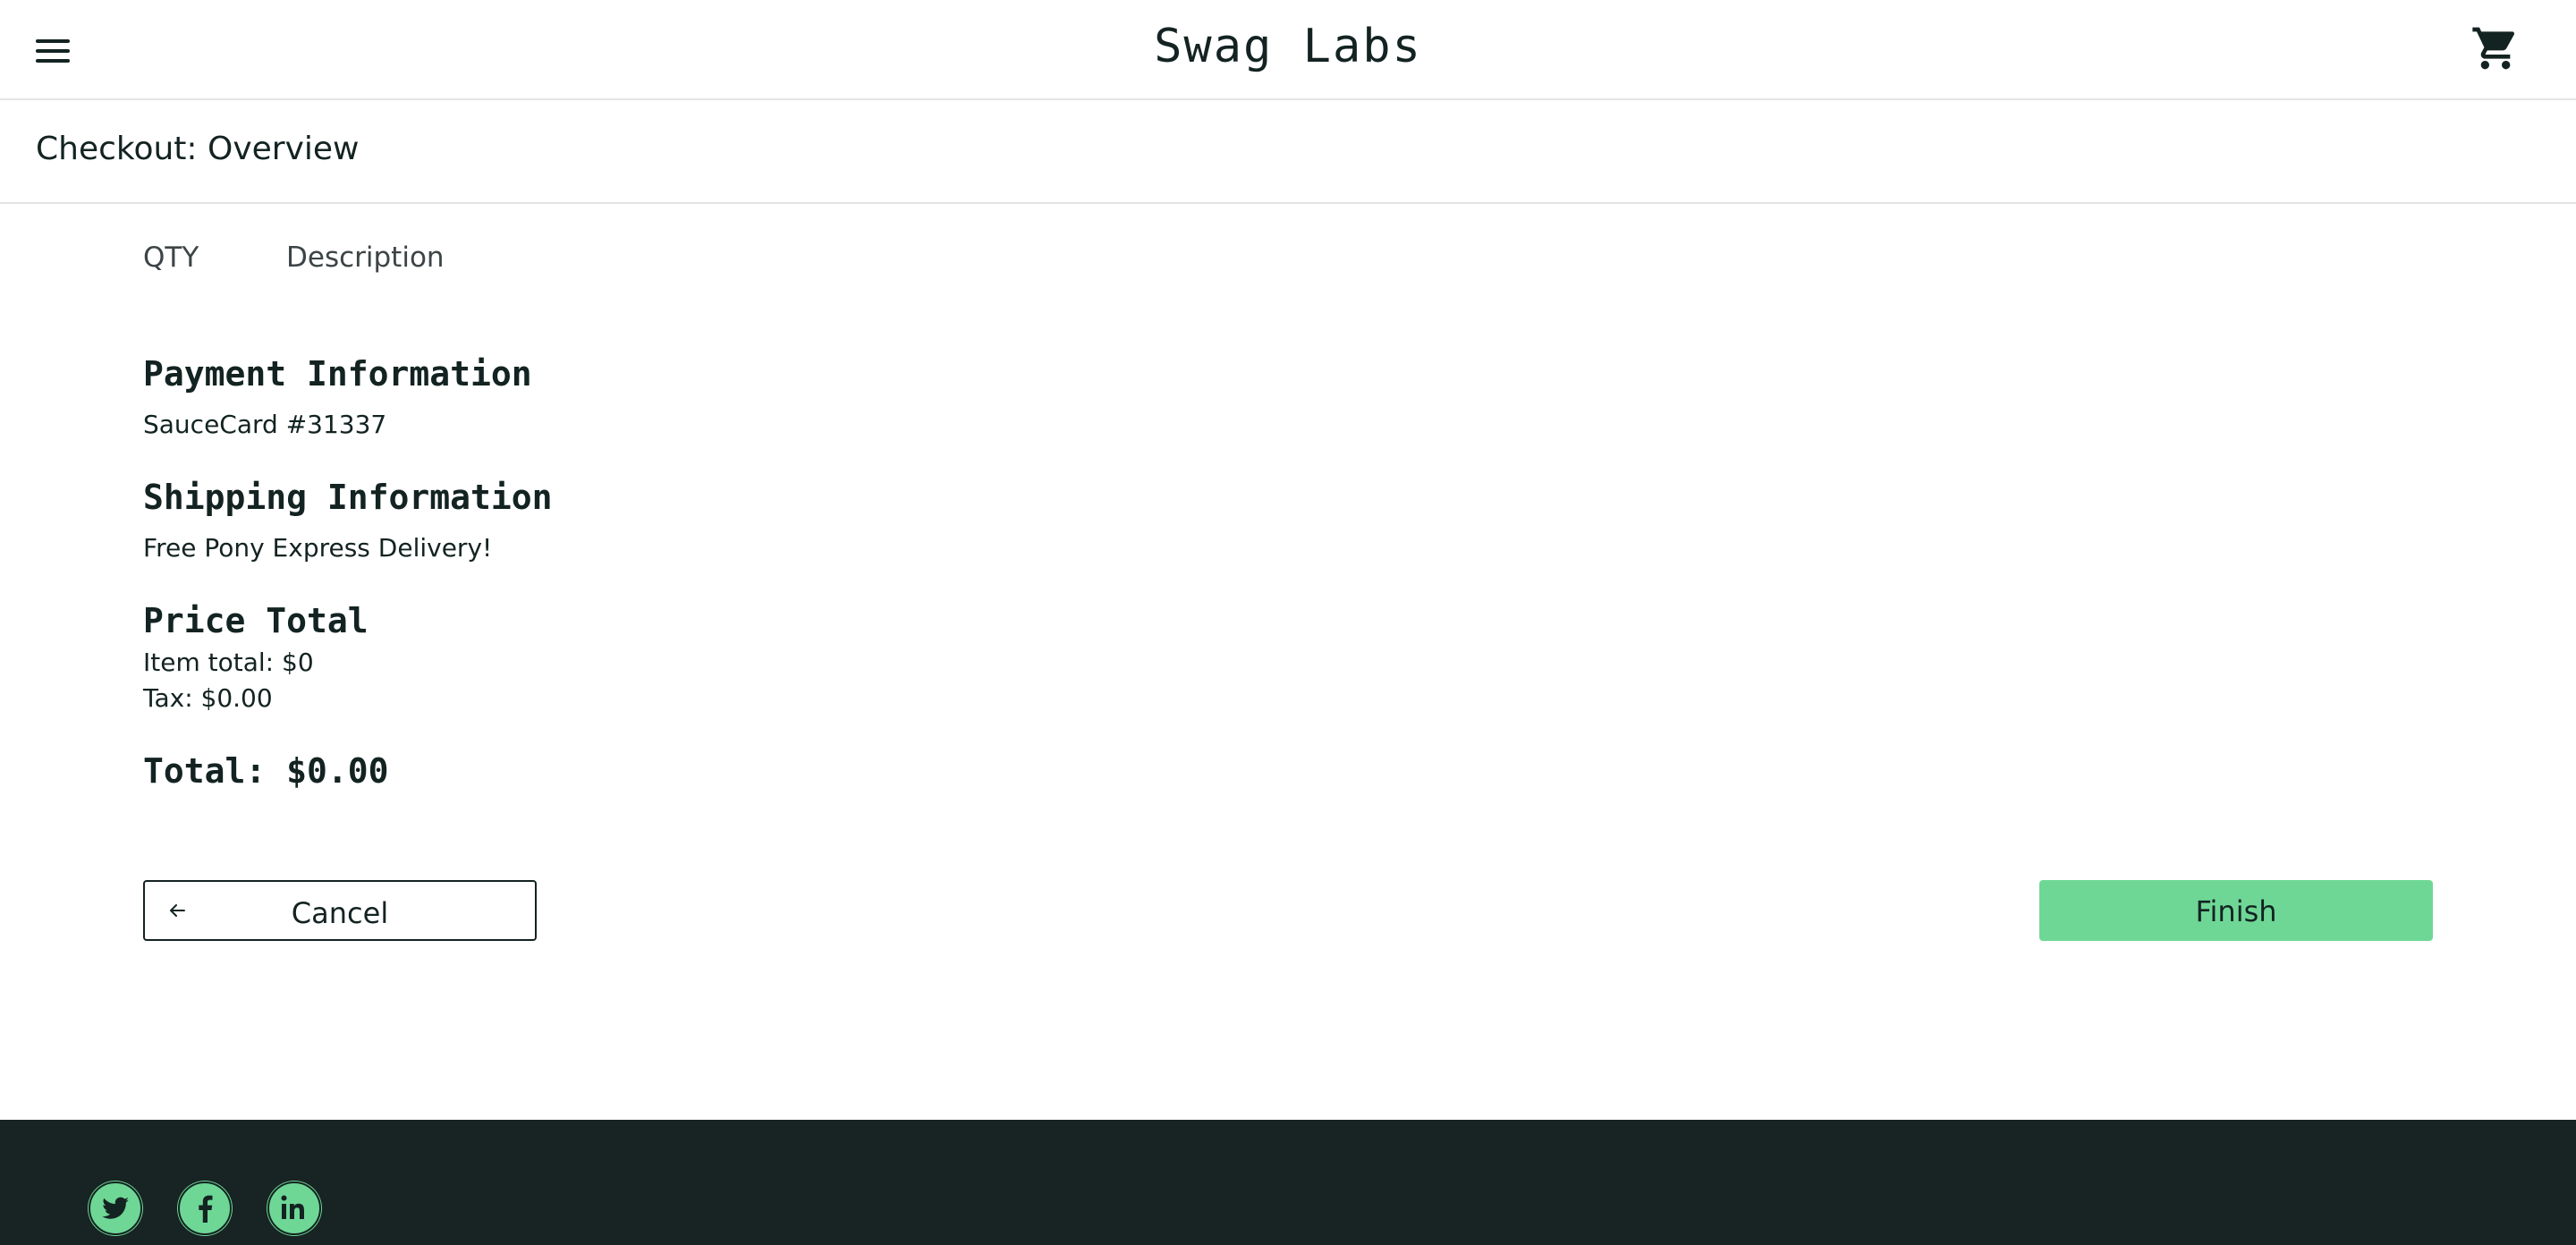  I want to click on shipping-info-label: Shipping Information, so click(348, 497).